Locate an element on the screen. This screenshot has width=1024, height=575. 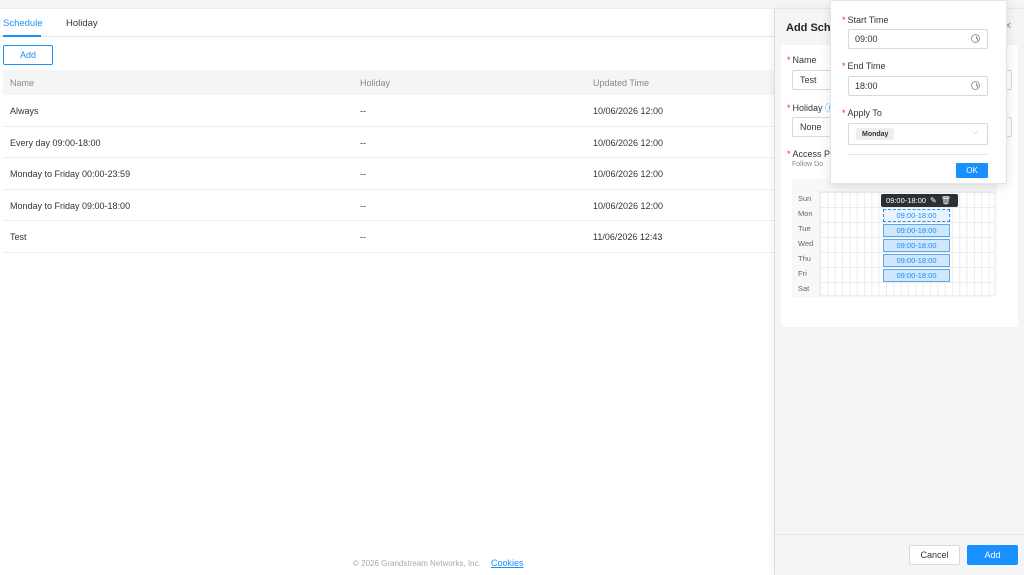
day-label: Tue is located at coordinates (804, 228).